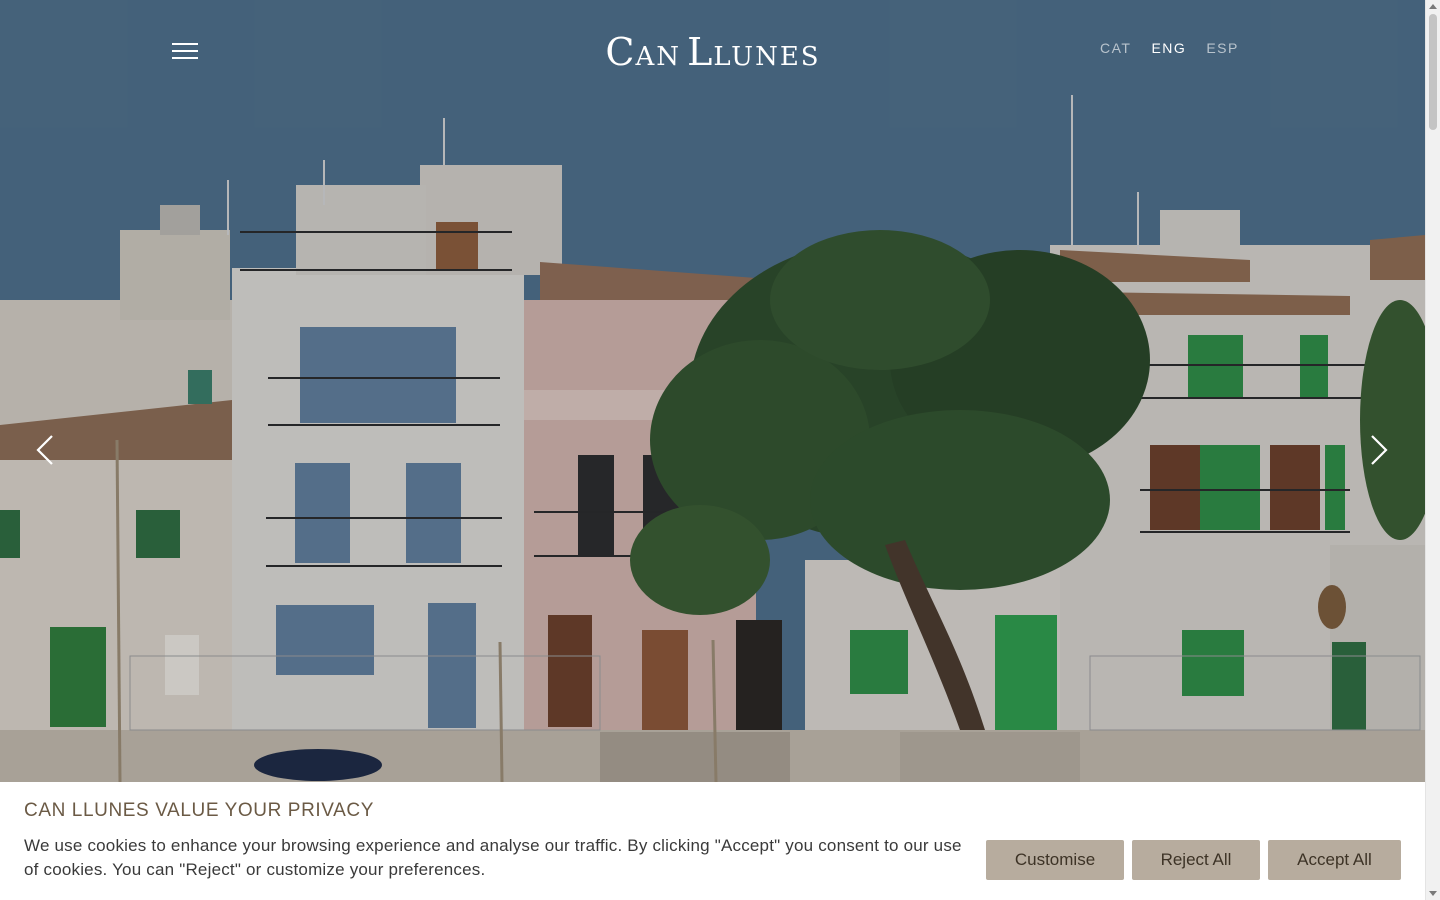 This screenshot has width=1440, height=900. I want to click on chevron-right-icon, so click(1379, 450).